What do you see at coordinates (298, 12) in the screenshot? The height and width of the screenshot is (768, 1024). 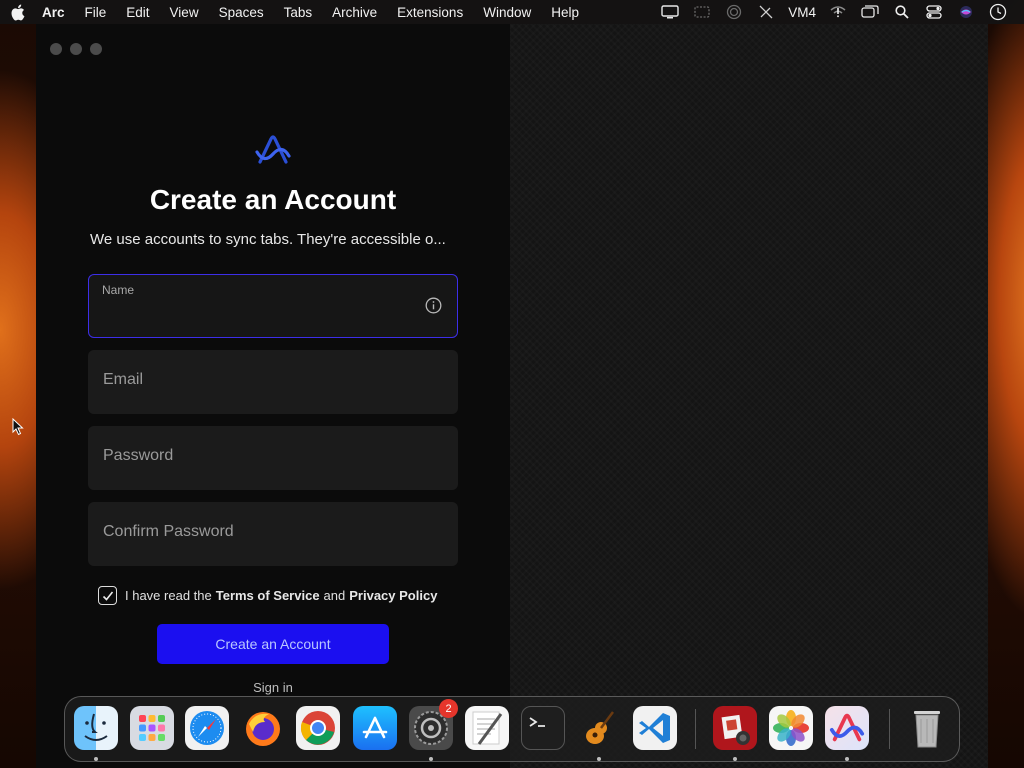 I see `menu-tabs: Tabs` at bounding box center [298, 12].